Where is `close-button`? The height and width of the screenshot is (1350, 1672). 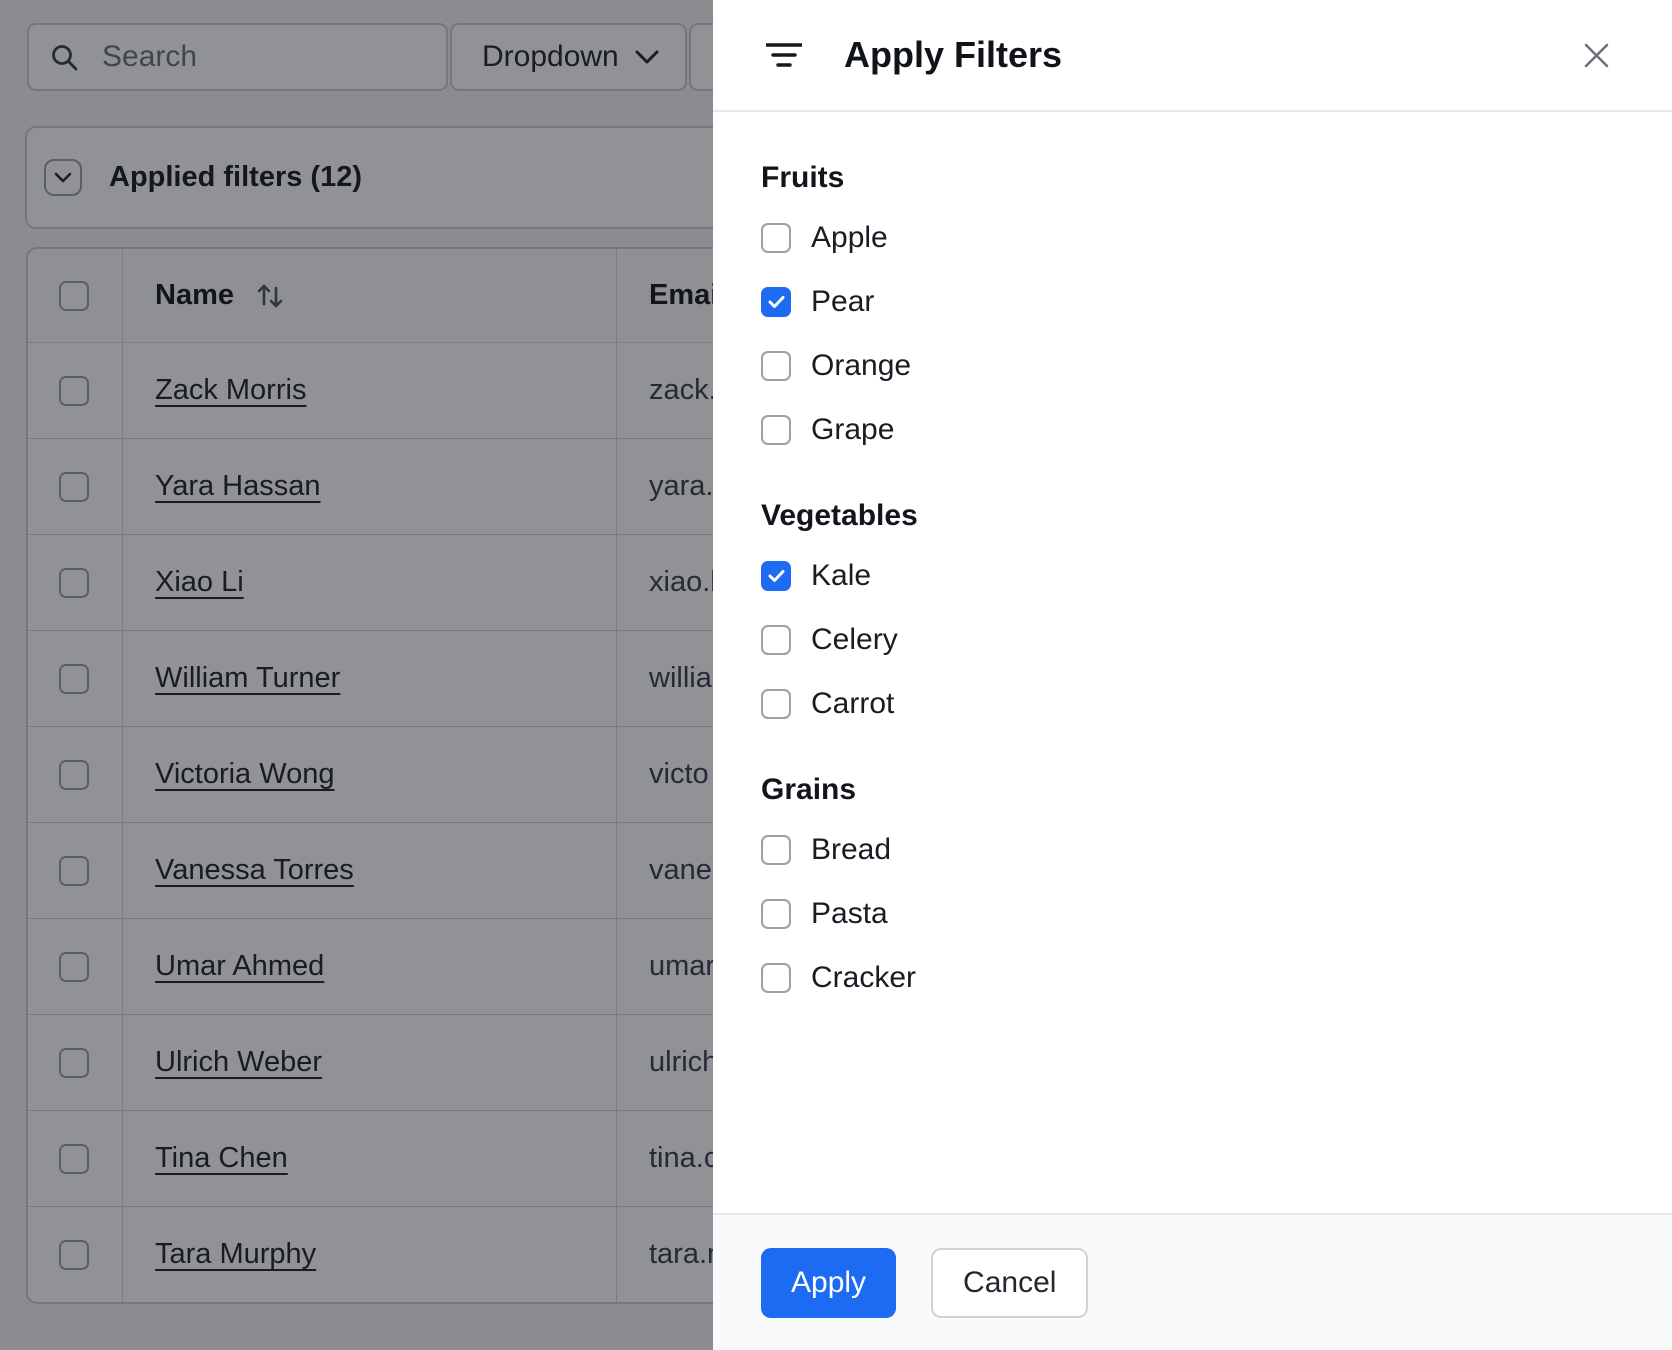 close-button is located at coordinates (1596, 55).